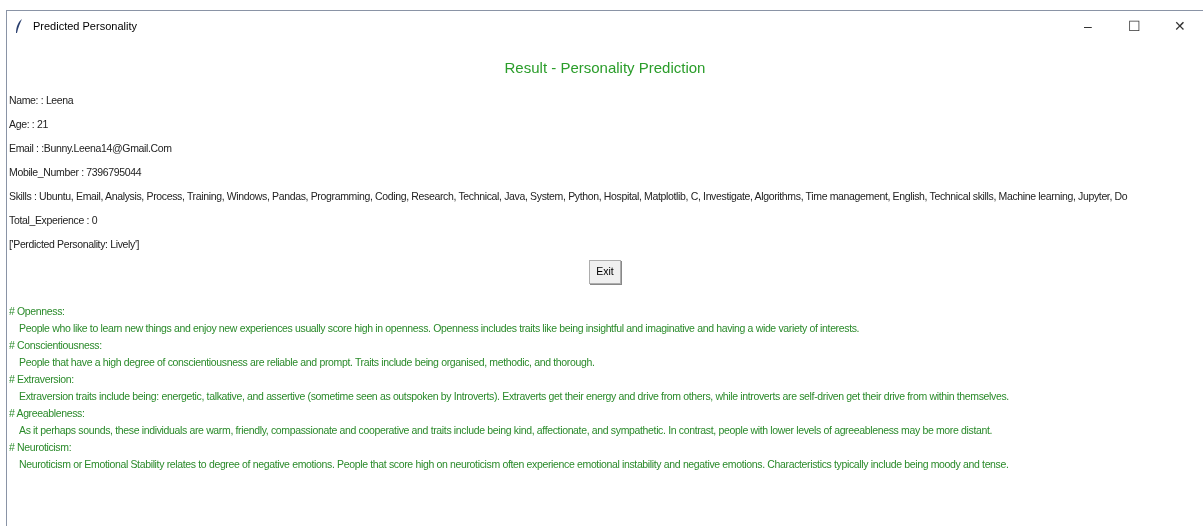 The image size is (1203, 526). What do you see at coordinates (1134, 26) in the screenshot?
I see `maximize-button: ☐` at bounding box center [1134, 26].